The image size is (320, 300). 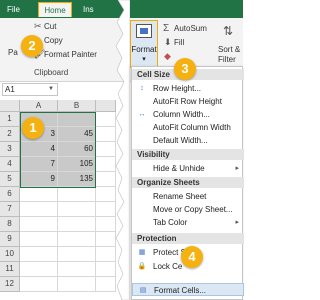 What do you see at coordinates (53, 40) in the screenshot?
I see `copy-button: Copy` at bounding box center [53, 40].